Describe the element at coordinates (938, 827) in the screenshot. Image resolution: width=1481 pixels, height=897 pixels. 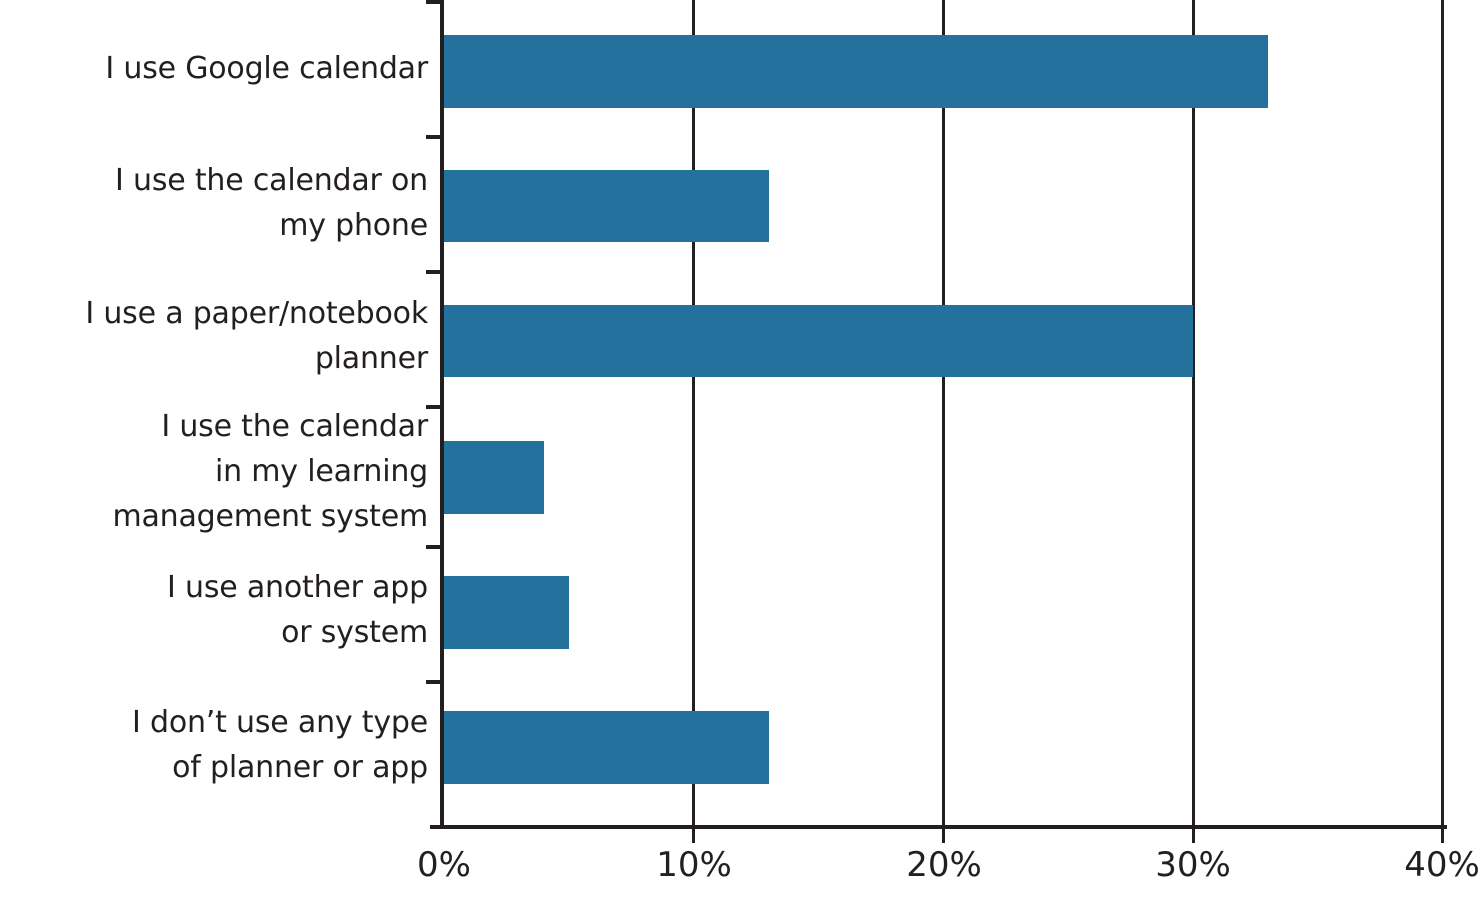
I see `x-axis-line` at that location.